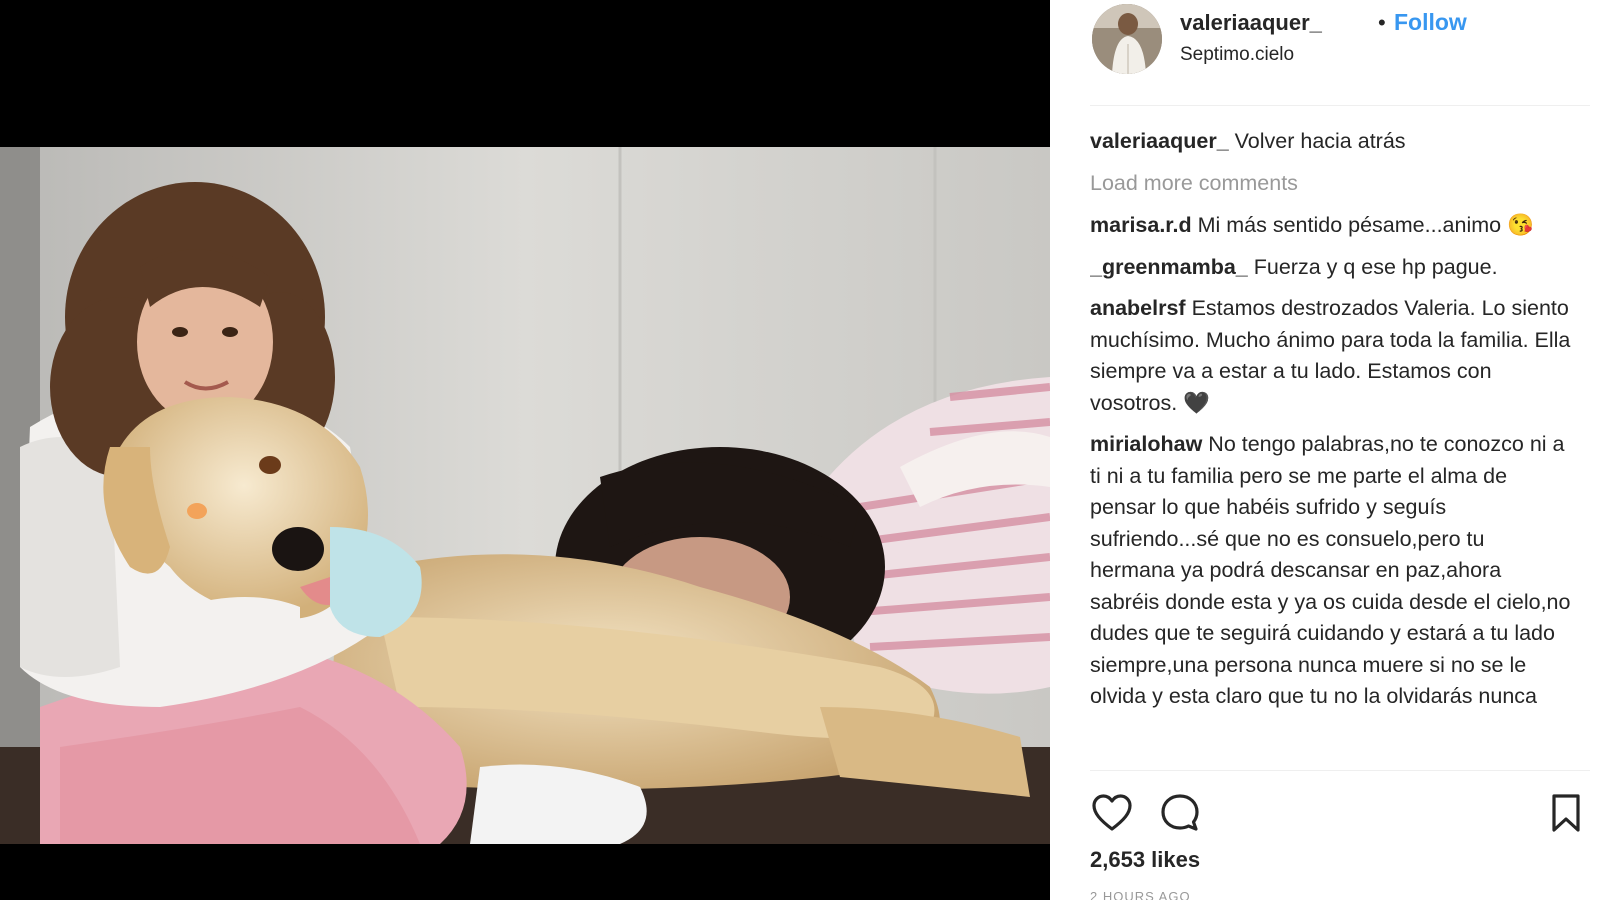  What do you see at coordinates (1340, 835) in the screenshot?
I see `post-actions: 2,653 likes 2 HOURS AGO` at bounding box center [1340, 835].